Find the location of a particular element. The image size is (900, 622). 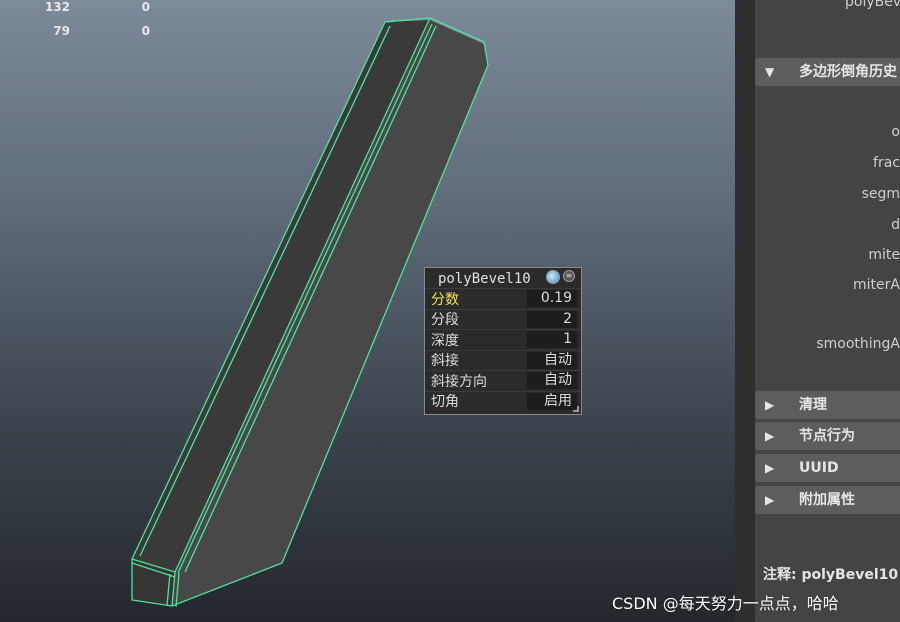

section-node-behavior: ▶ 节点行为 is located at coordinates (827, 436).